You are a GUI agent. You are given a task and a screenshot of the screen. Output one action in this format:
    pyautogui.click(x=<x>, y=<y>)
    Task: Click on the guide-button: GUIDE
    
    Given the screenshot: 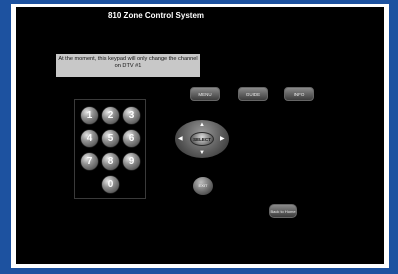 What is the action you would take?
    pyautogui.click(x=253, y=94)
    